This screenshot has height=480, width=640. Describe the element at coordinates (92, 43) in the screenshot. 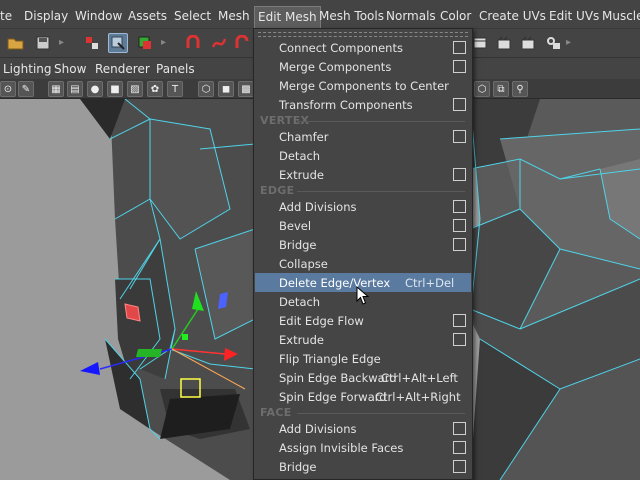

I see `select-by-hierarchy-icon` at that location.